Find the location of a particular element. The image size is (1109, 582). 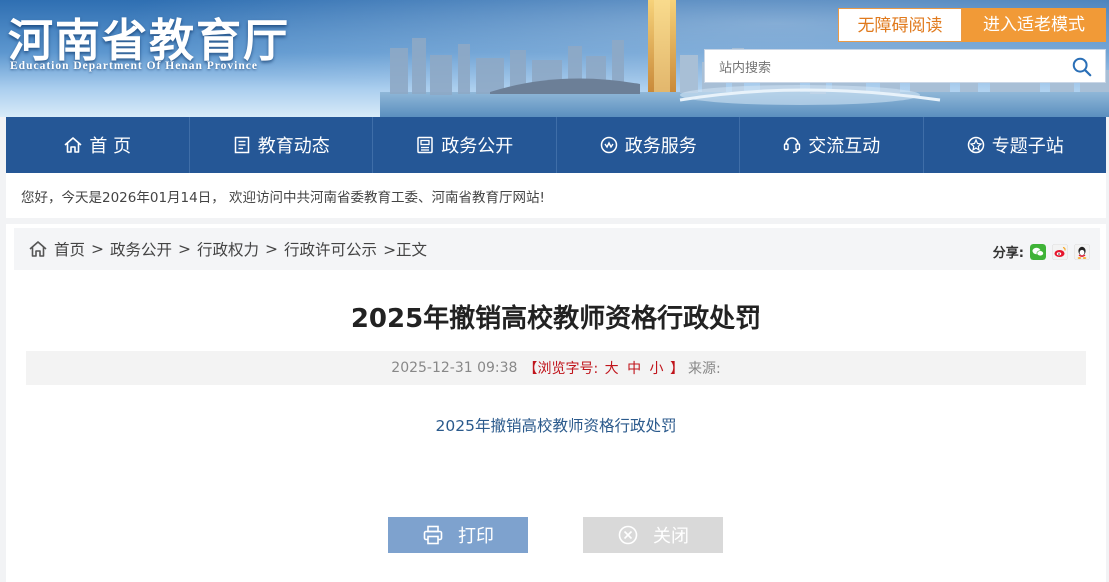

share-bar: 分享: is located at coordinates (1041, 251).